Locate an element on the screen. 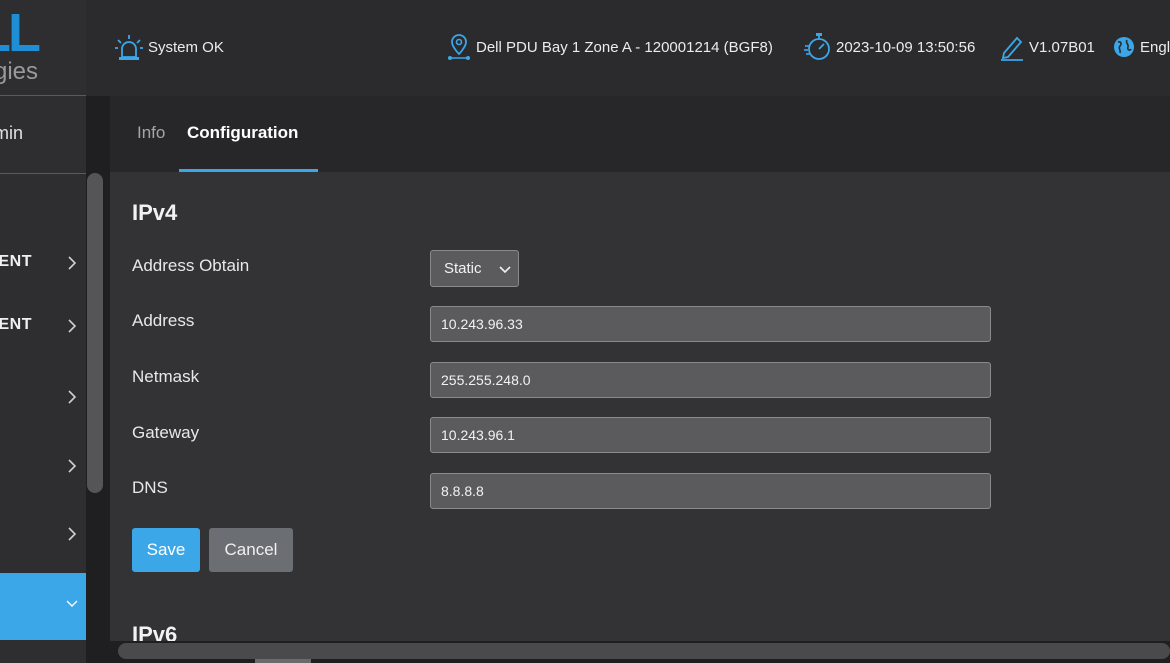  tab-configuration: Configuration is located at coordinates (242, 133).